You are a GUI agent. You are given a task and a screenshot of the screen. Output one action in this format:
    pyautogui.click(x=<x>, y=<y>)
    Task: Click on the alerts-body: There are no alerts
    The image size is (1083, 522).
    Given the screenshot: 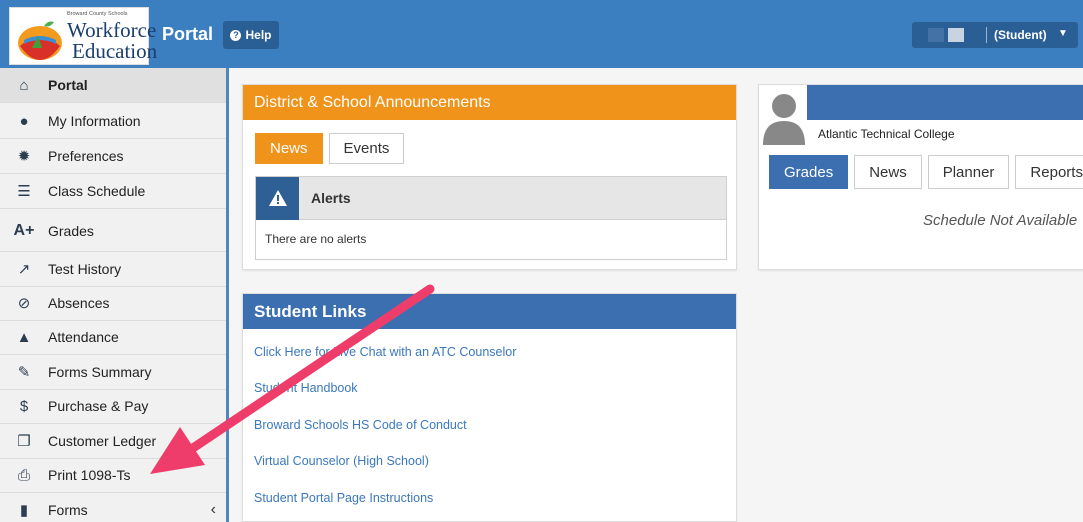 What is the action you would take?
    pyautogui.click(x=316, y=239)
    